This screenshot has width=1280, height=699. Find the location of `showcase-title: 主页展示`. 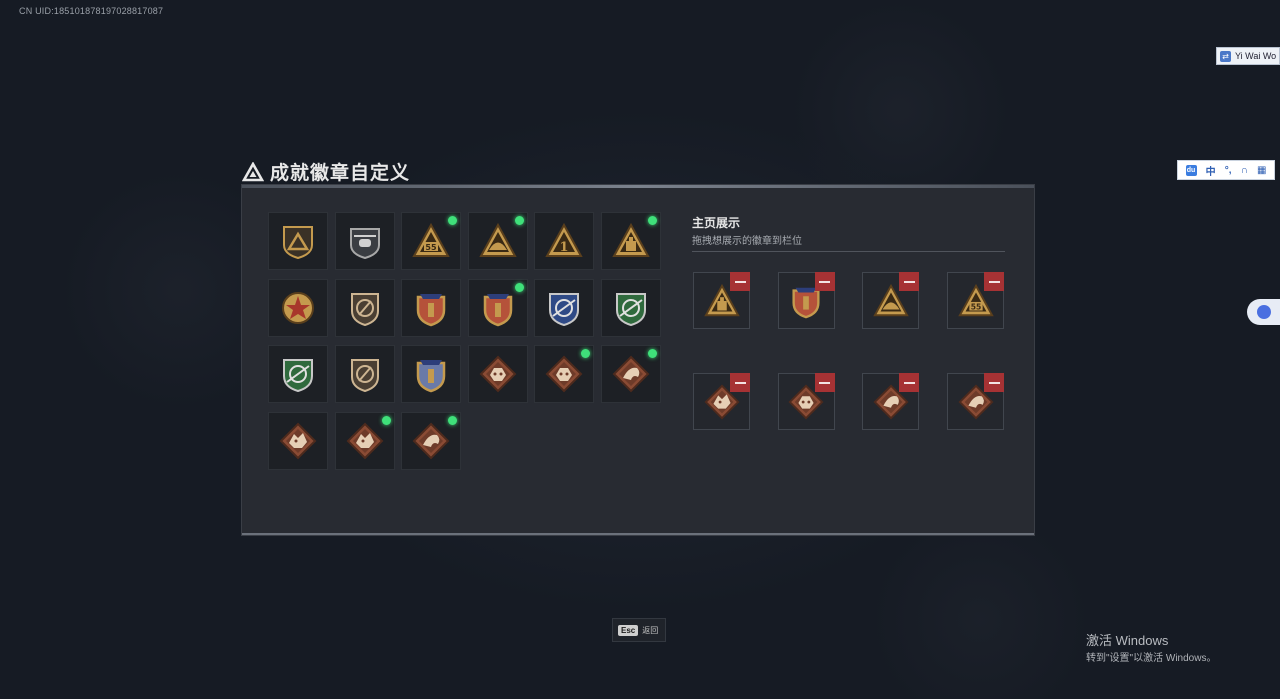

showcase-title: 主页展示 is located at coordinates (716, 223).